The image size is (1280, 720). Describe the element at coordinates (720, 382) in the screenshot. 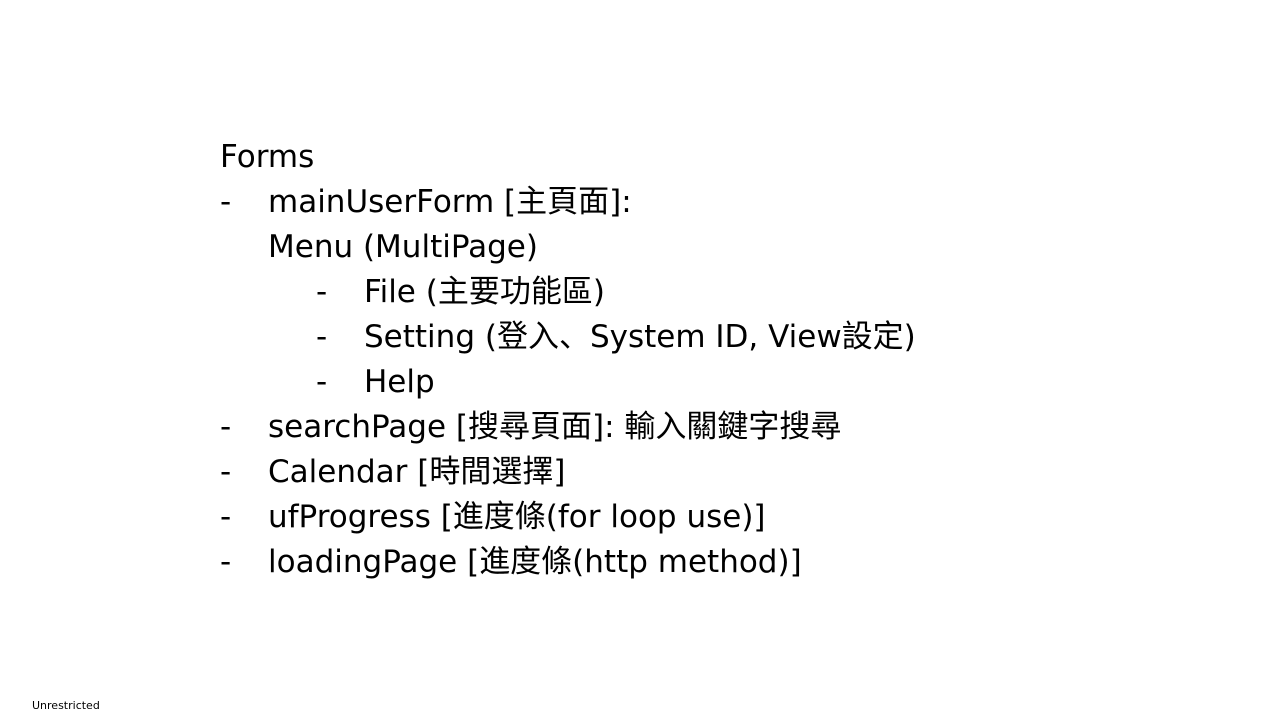

I see `sub-list-item-help: - Help` at that location.